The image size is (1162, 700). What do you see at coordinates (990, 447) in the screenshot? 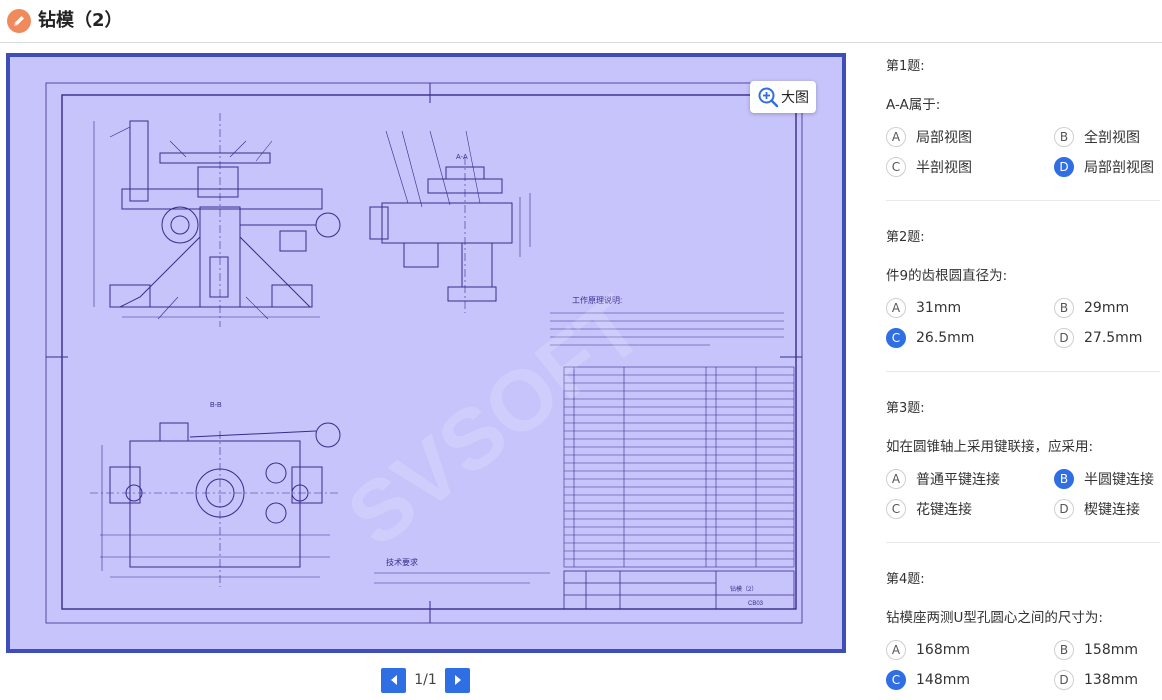
I see `question-text: 如在圆锥轴上采用键联接，应采用:` at bounding box center [990, 447].